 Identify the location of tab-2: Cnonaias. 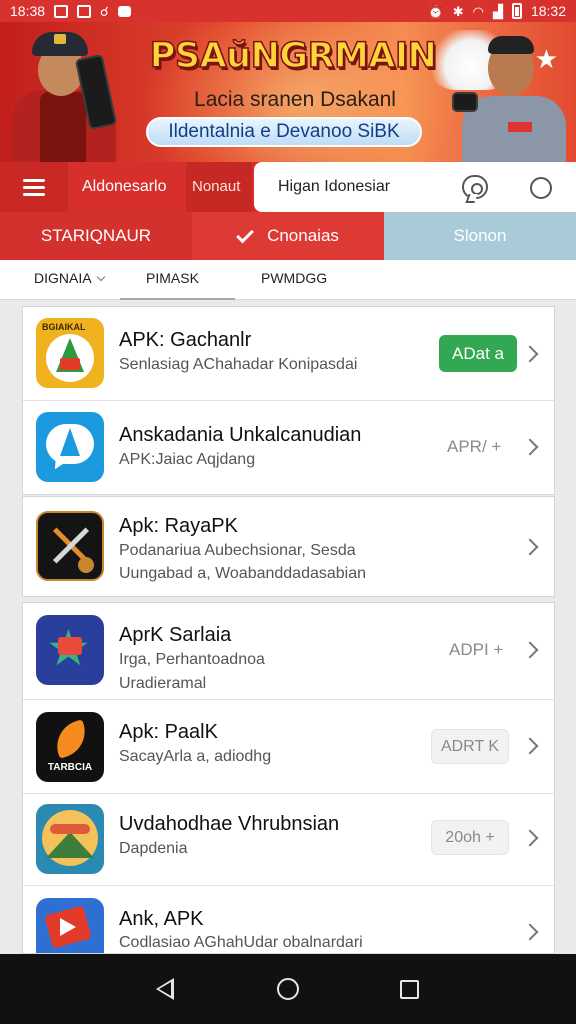
(288, 236).